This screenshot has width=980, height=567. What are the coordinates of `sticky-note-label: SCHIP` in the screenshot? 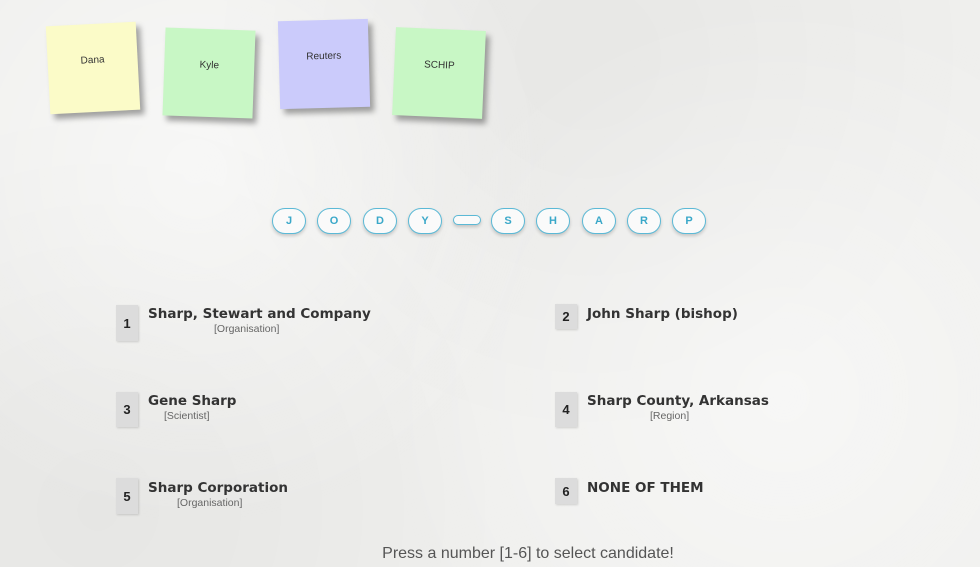 It's located at (439, 65).